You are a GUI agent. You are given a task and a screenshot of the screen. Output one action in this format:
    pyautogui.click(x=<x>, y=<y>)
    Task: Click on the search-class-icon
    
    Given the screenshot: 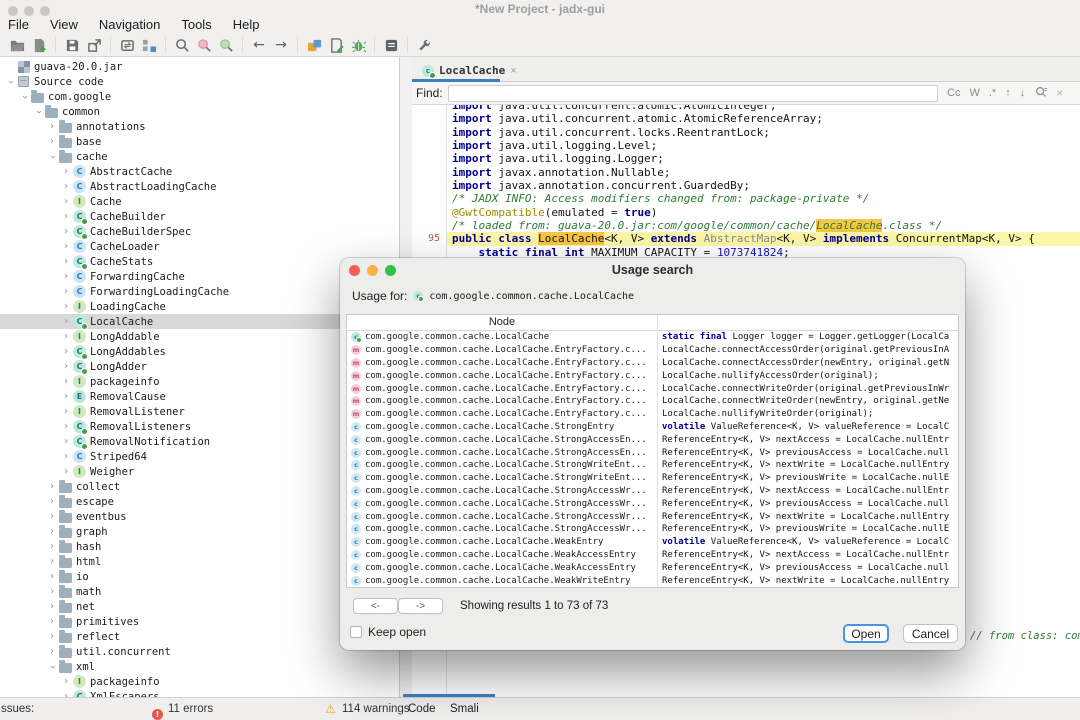 What is the action you would take?
    pyautogui.click(x=226, y=45)
    